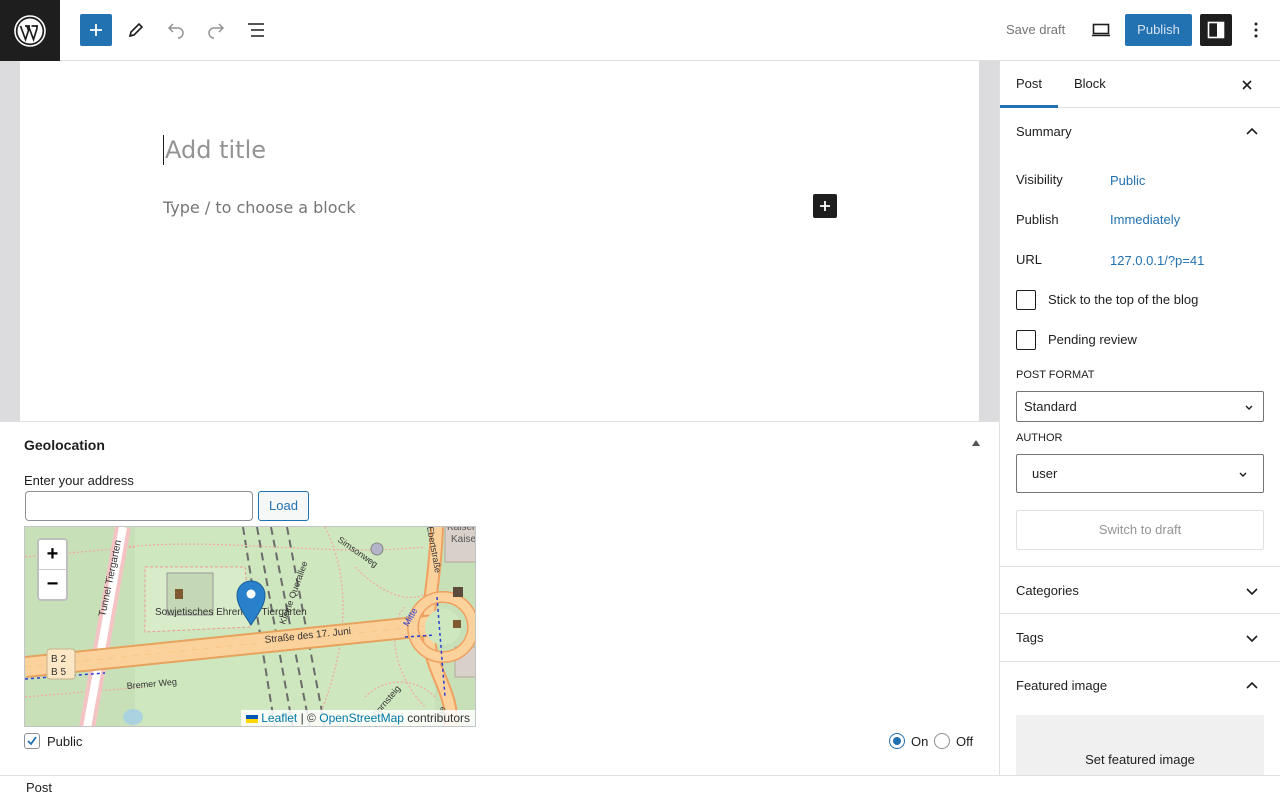 The image size is (1280, 800). I want to click on post-format-value: Standard, so click(1050, 406).